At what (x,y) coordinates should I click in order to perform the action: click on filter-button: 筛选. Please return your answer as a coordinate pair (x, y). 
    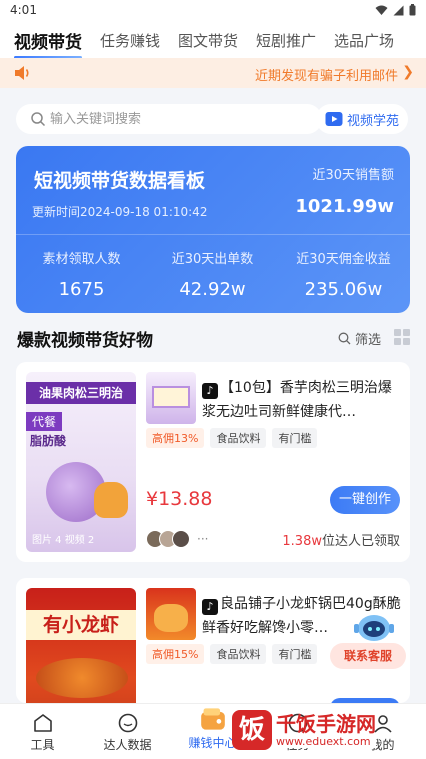
    Looking at the image, I should click on (359, 338).